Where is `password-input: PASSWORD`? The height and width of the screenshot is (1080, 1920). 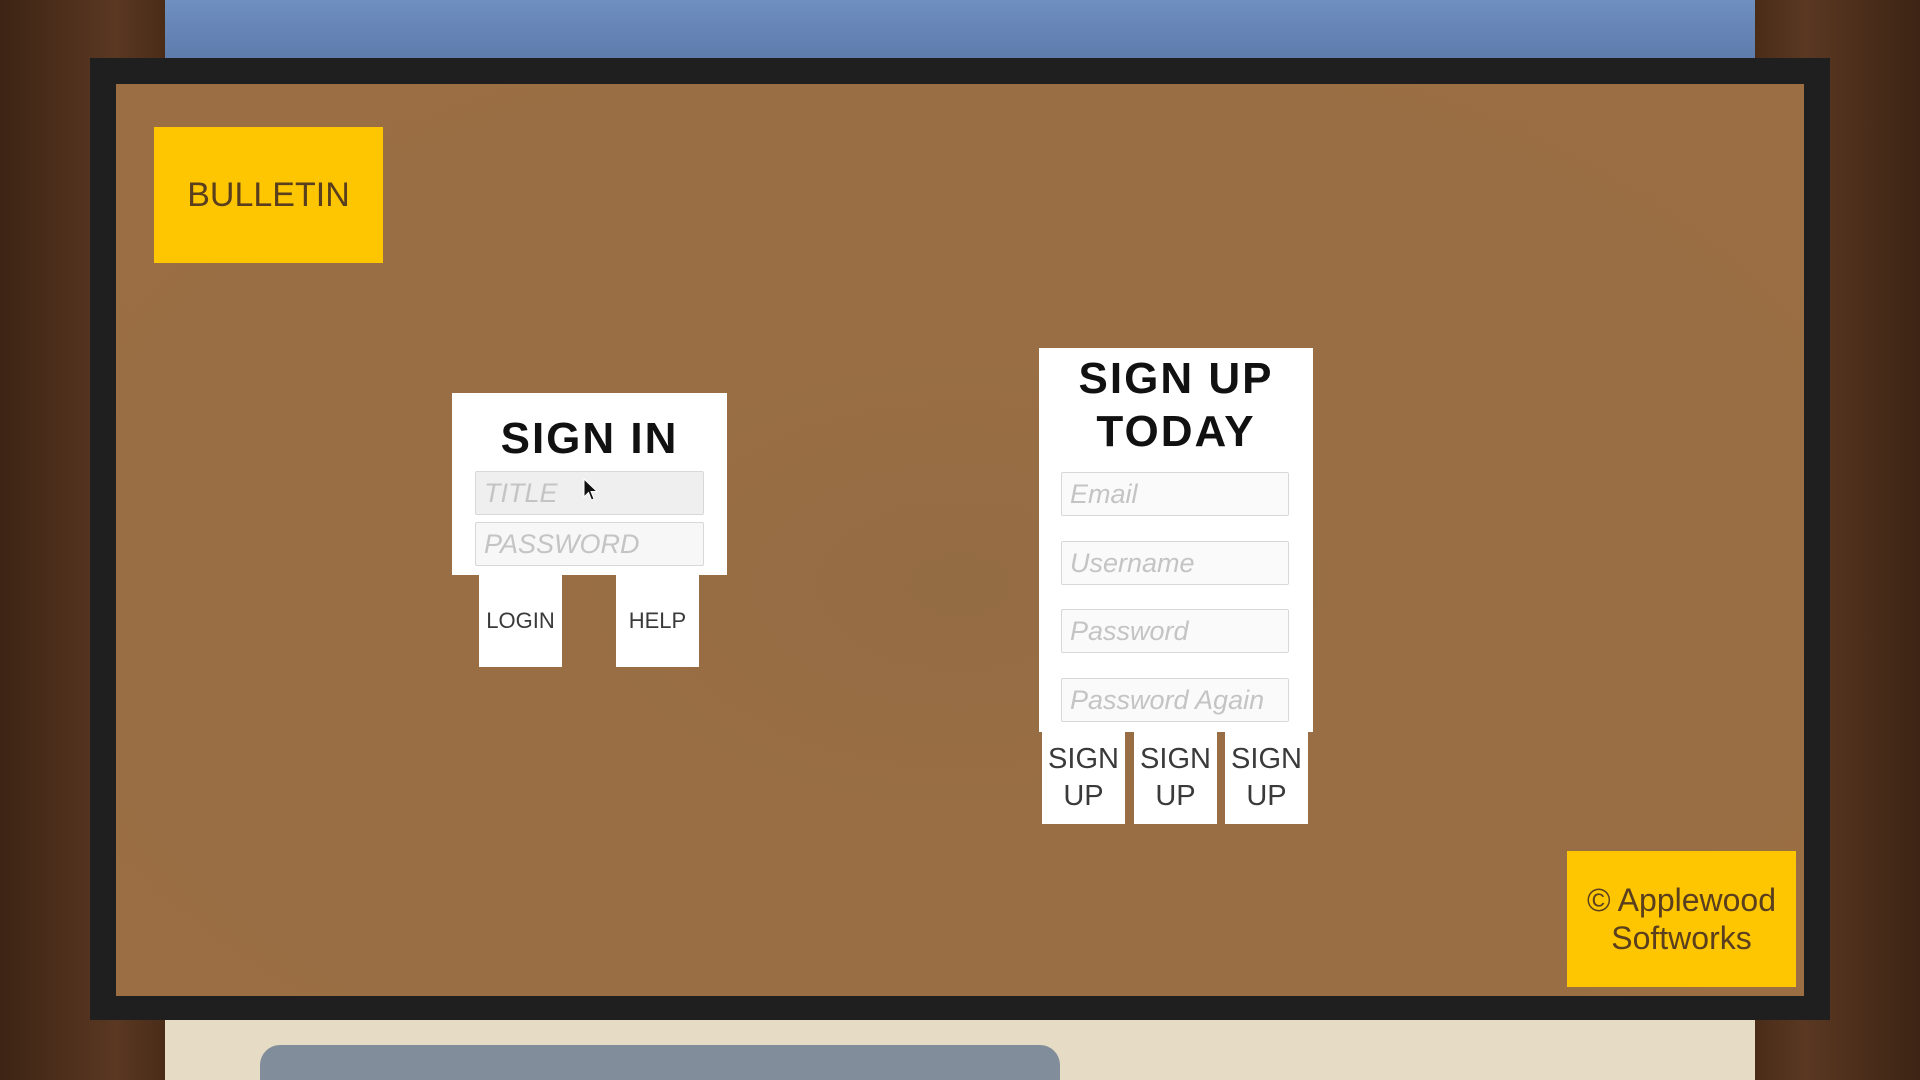
password-input: PASSWORD is located at coordinates (589, 544).